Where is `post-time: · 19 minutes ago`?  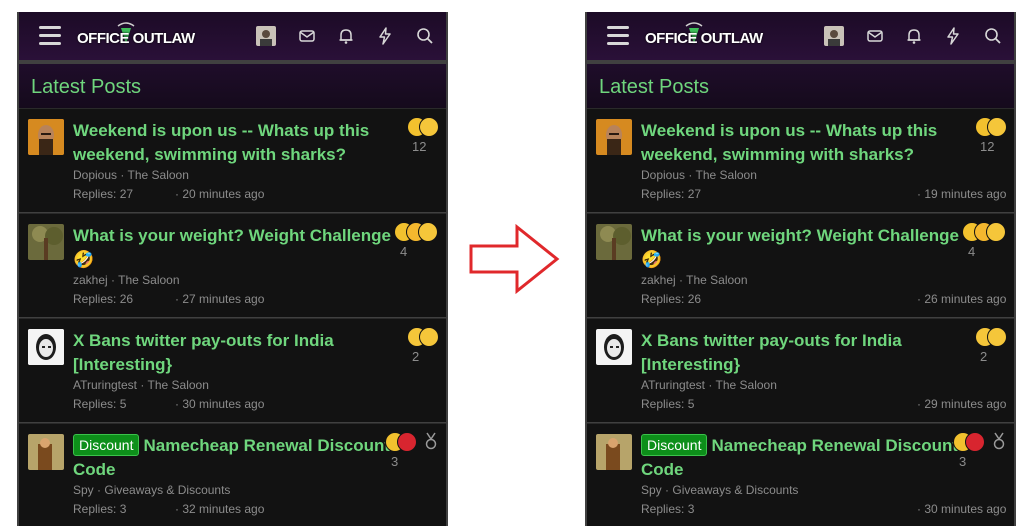 post-time: · 19 minutes ago is located at coordinates (961, 194).